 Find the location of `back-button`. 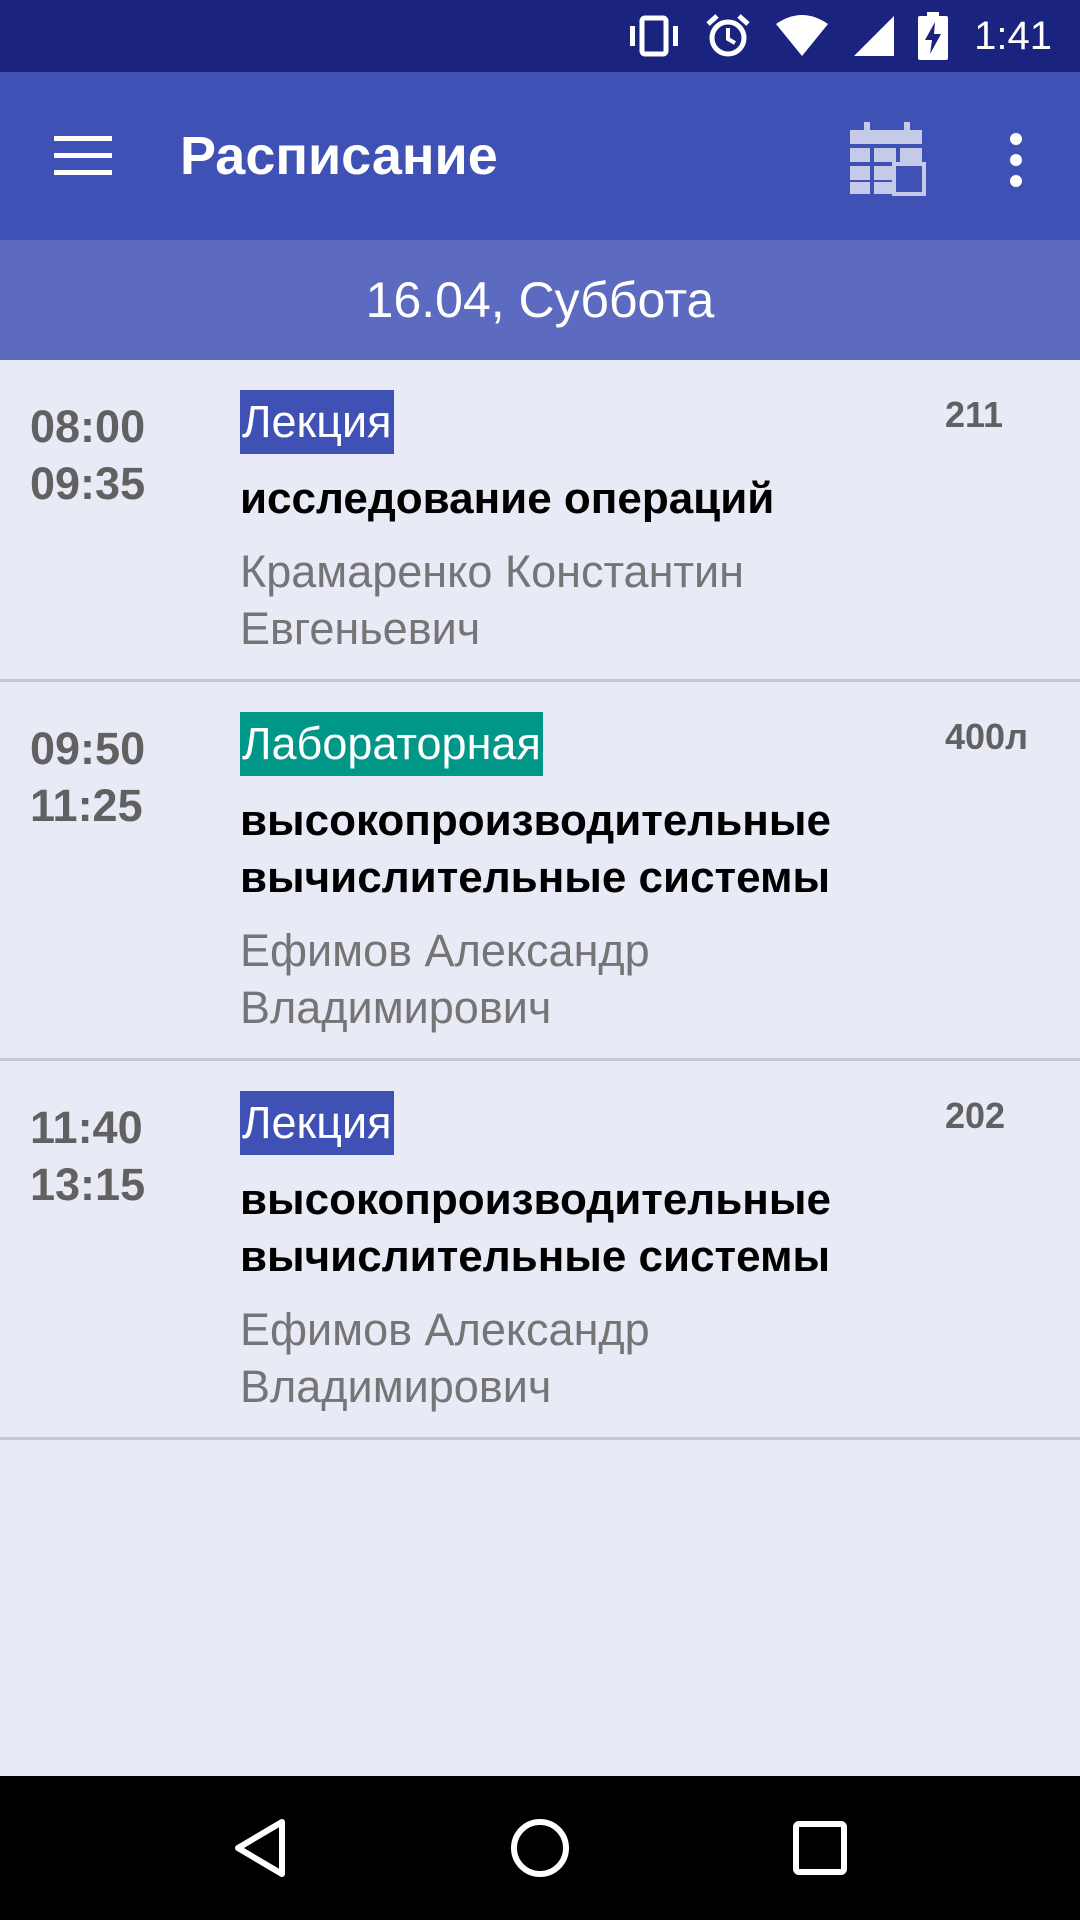

back-button is located at coordinates (260, 1848).